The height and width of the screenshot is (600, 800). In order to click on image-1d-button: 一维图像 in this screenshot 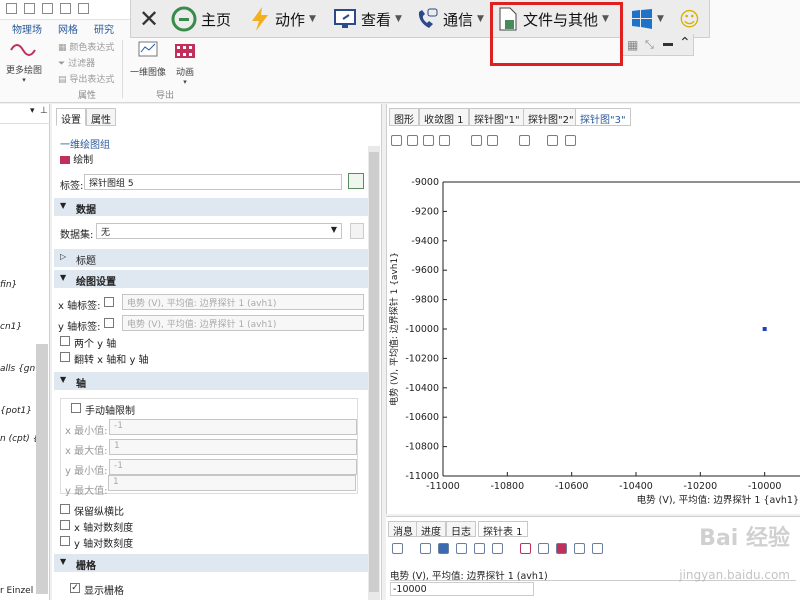, I will do `click(148, 59)`.